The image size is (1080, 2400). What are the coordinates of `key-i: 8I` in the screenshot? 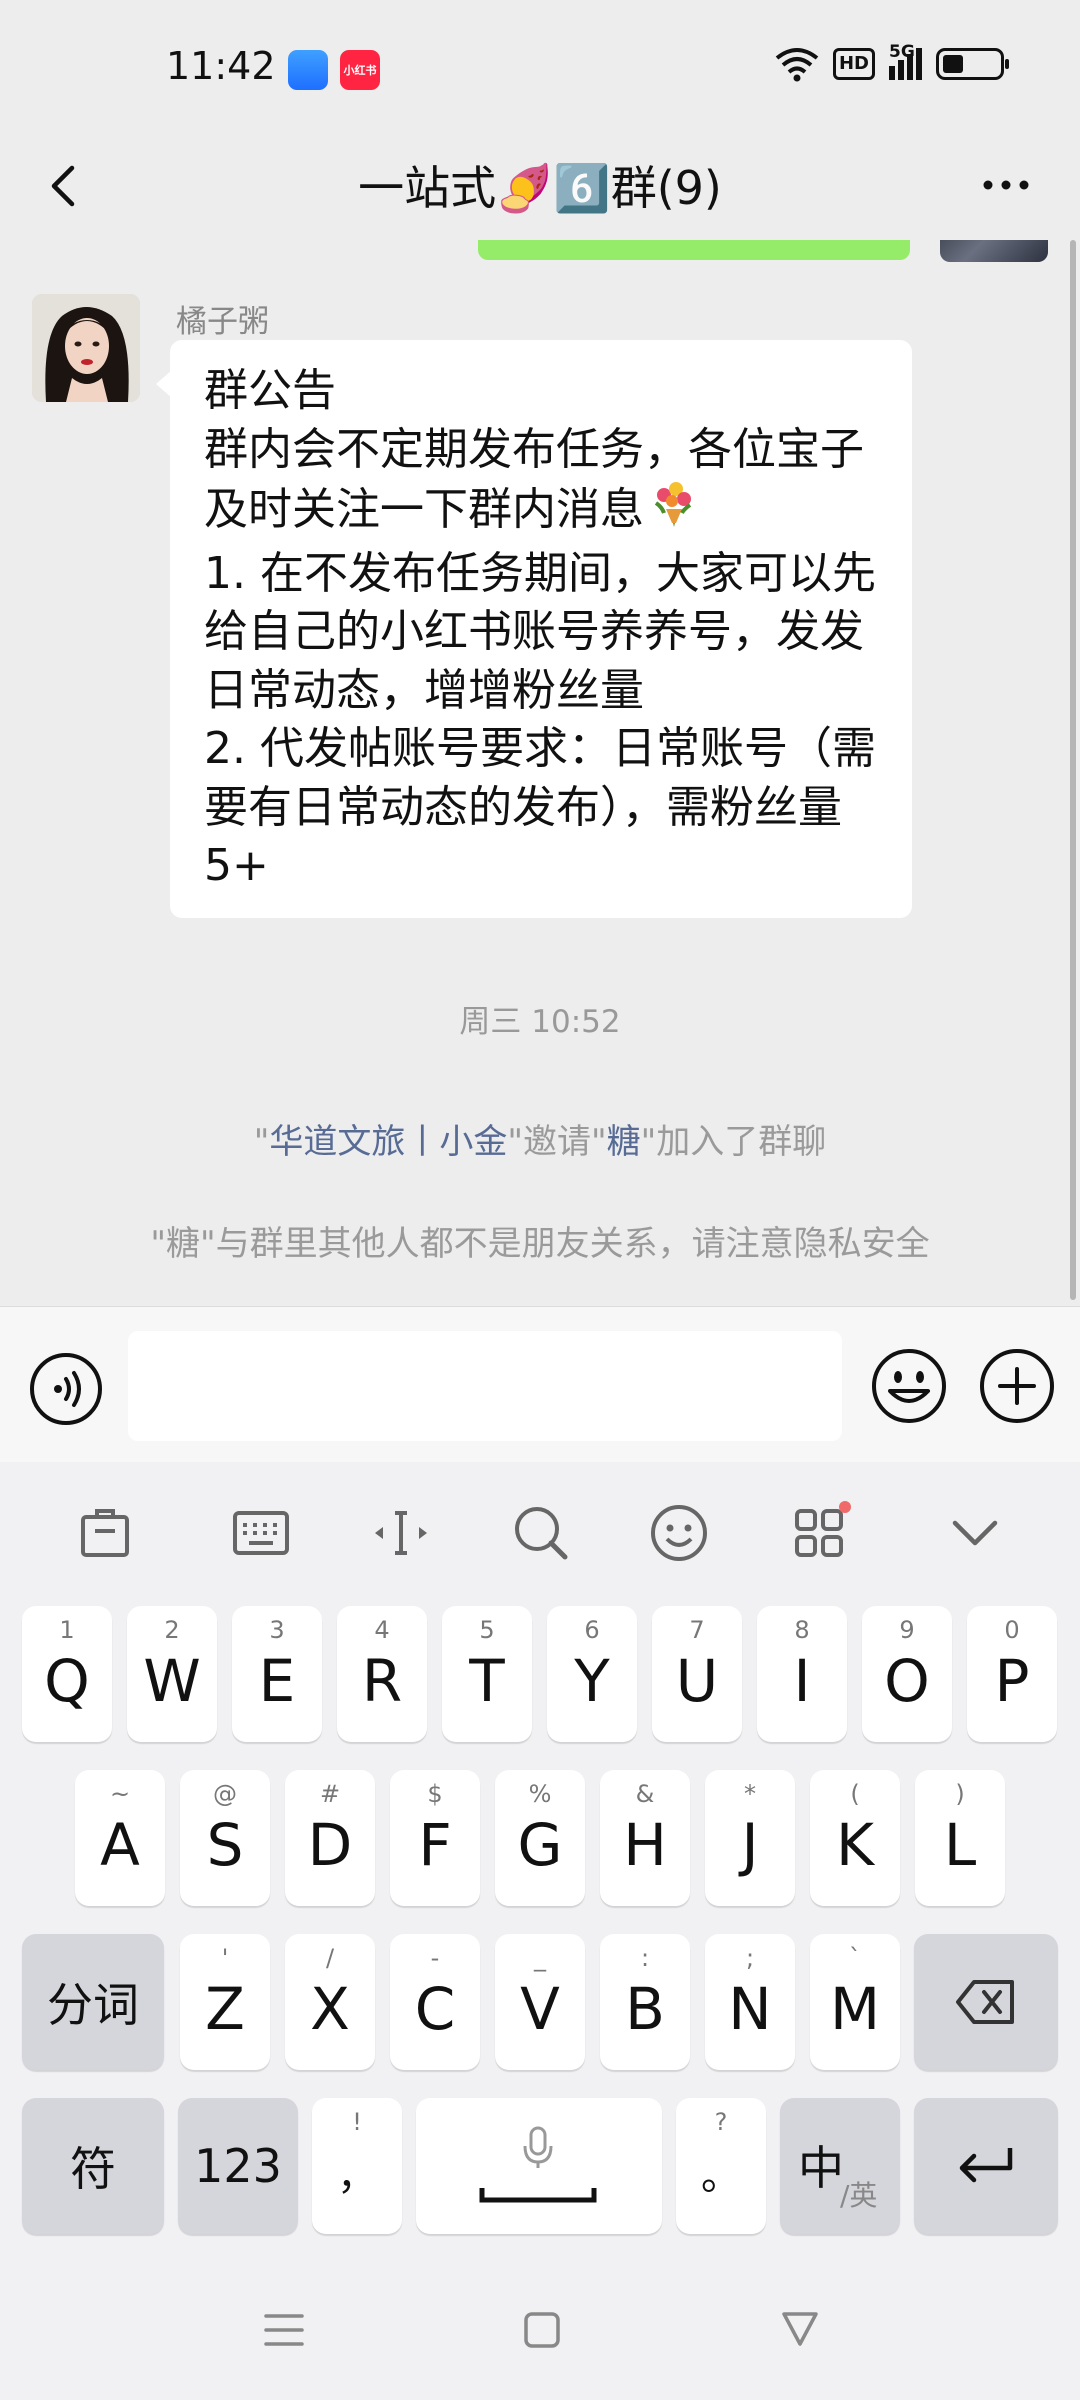 It's located at (802, 1674).